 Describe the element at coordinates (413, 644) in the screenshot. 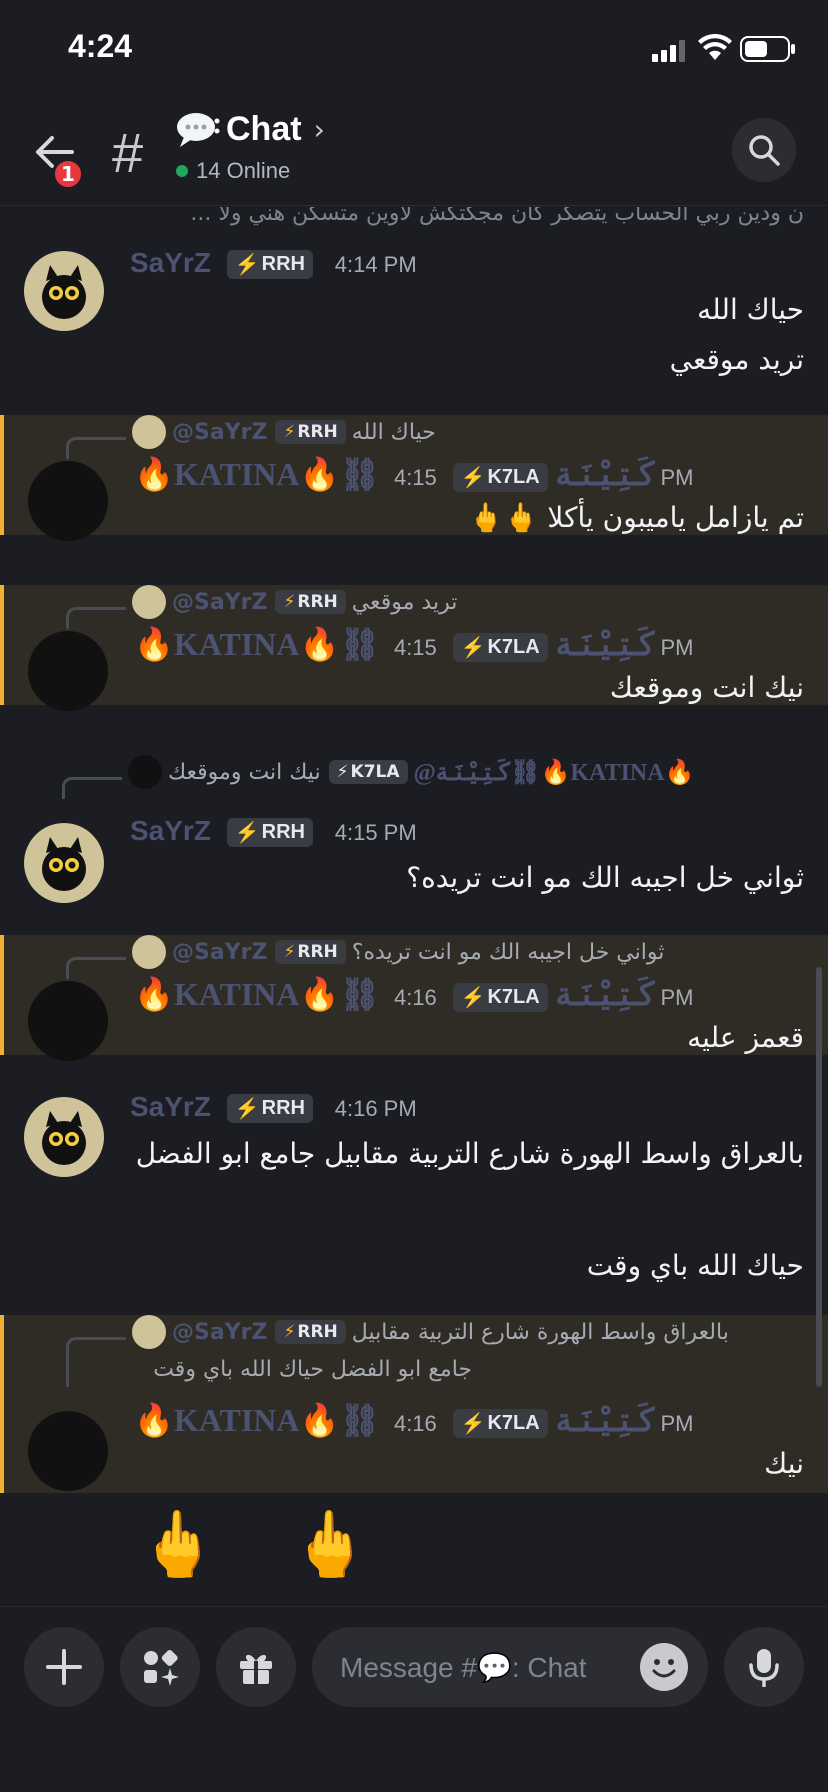

I see `message-header: 🔥KATINA🔥⛓كَـتِـيْـنَـة ⚡ K7LA 4:15 PM` at that location.